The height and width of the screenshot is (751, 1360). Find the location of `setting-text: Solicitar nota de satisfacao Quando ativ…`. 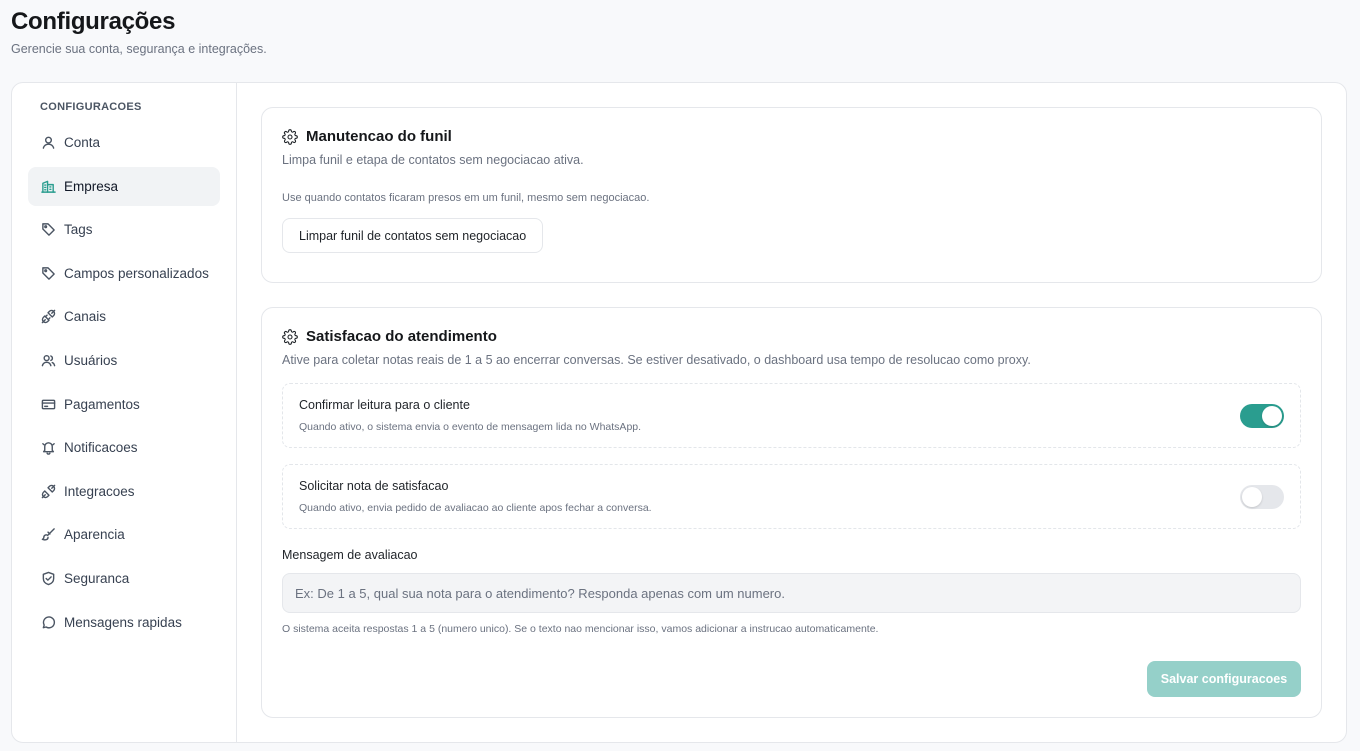

setting-text: Solicitar nota de satisfacao Quando ativ… is located at coordinates (475, 496).